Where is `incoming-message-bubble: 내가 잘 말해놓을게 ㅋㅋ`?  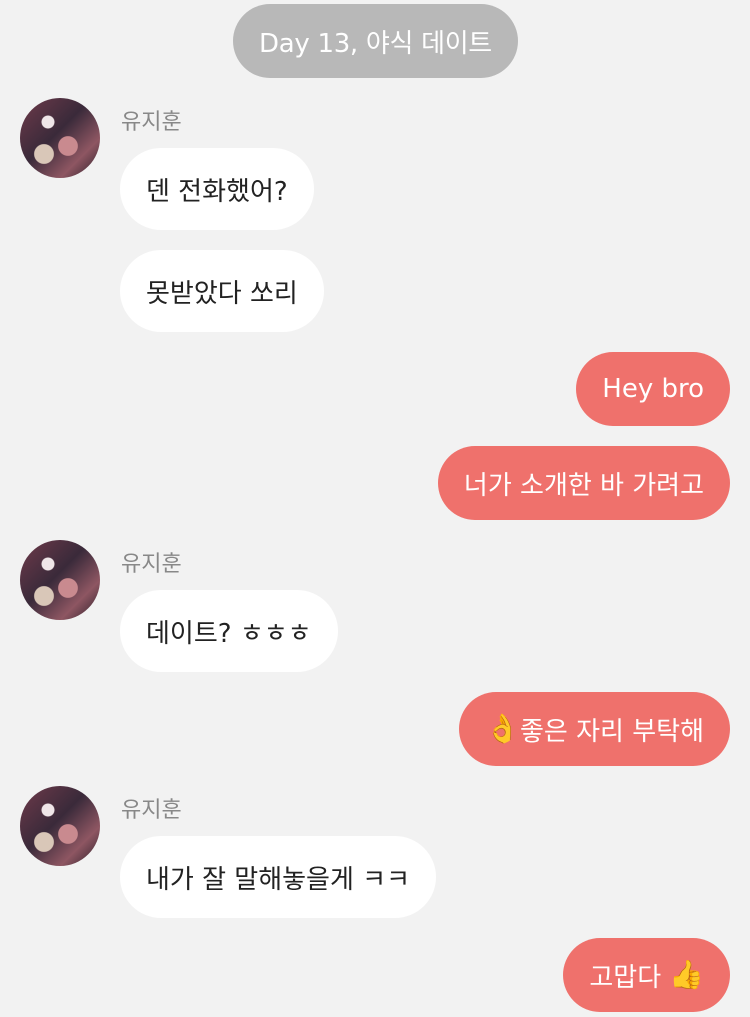
incoming-message-bubble: 내가 잘 말해놓을게 ㅋㅋ is located at coordinates (278, 877).